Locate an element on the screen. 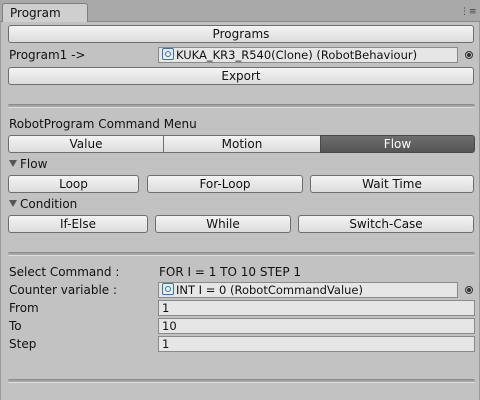 This screenshot has width=480, height=400. tab-value: Value is located at coordinates (86, 144).